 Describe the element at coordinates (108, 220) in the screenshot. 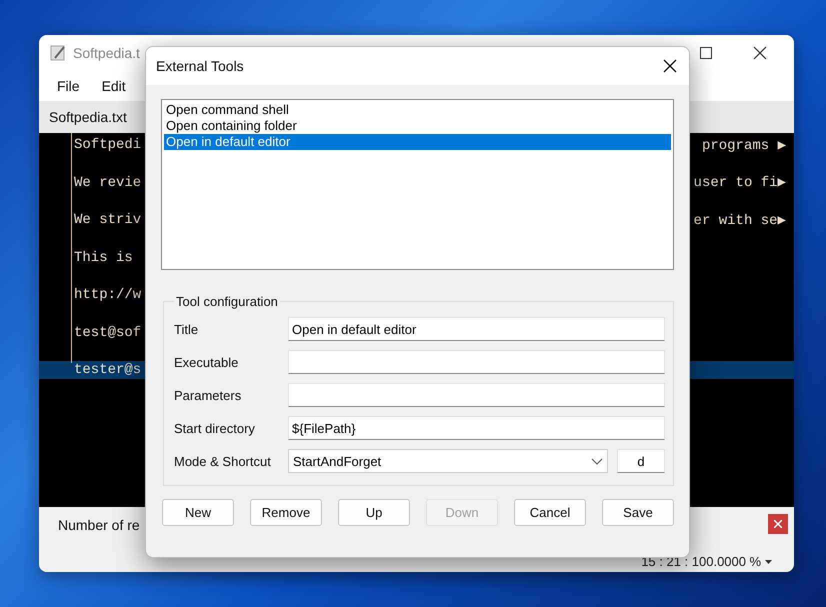

I see `text-line: We striv` at that location.